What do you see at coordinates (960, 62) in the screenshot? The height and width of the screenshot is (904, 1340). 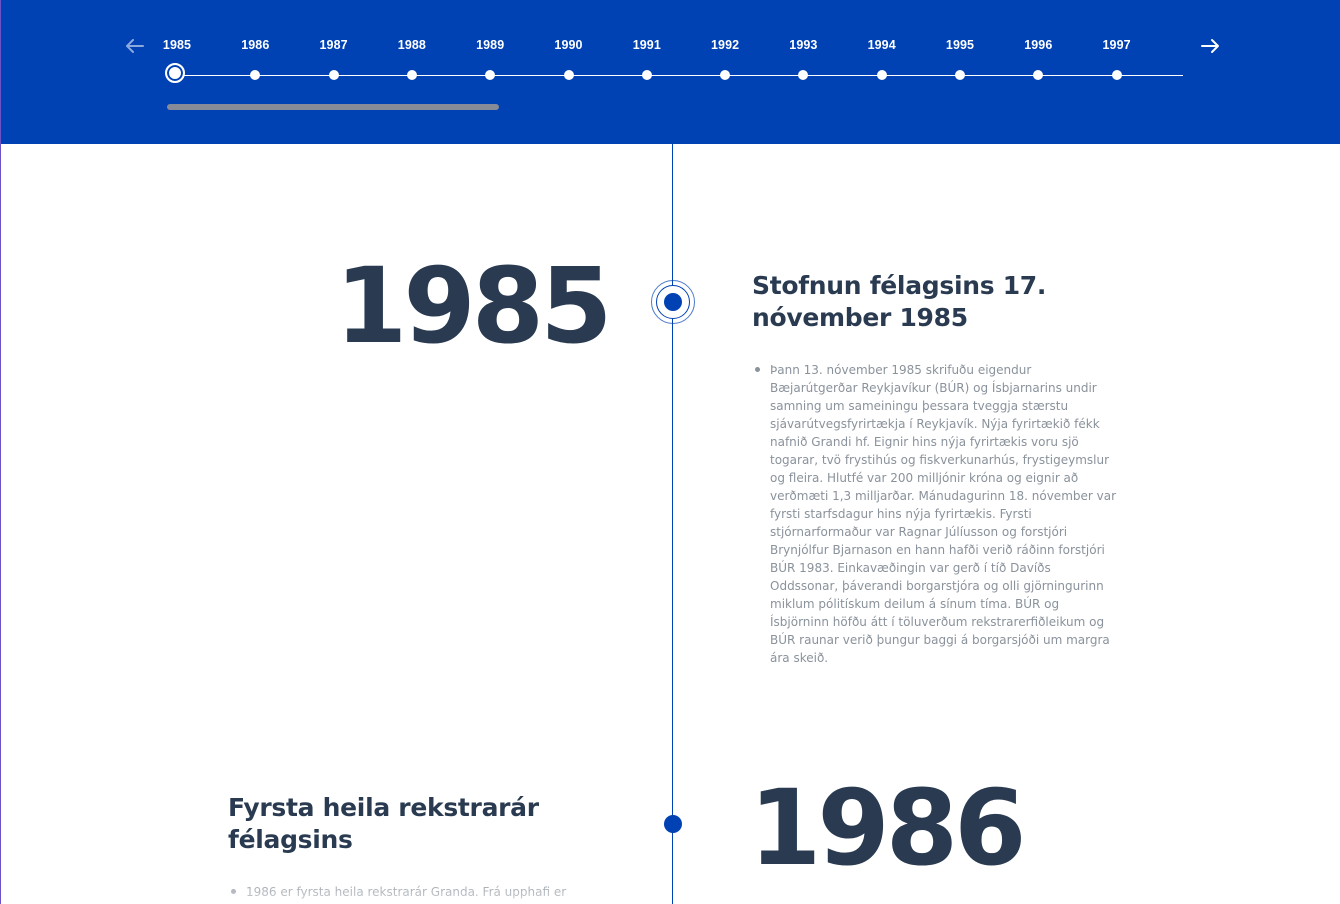 I see `timeline-year-1995: 1995` at bounding box center [960, 62].